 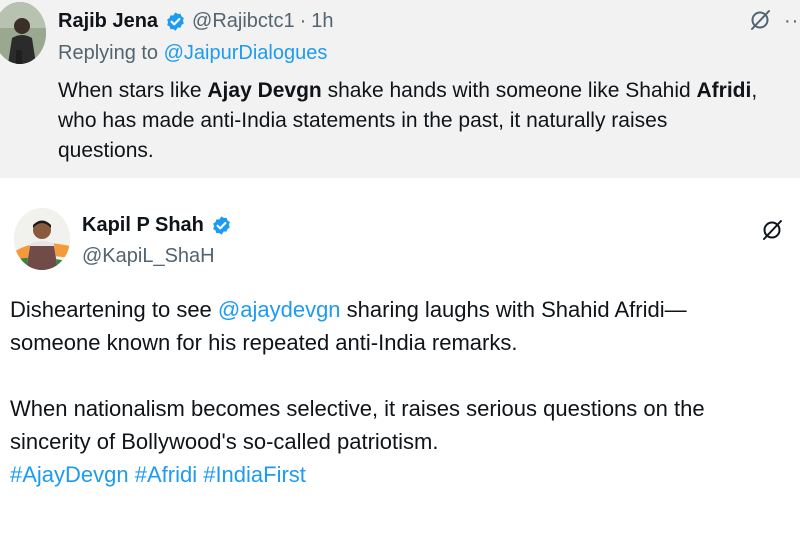 I want to click on main-author-handle: @KapiL_ShaH, so click(x=148, y=256).